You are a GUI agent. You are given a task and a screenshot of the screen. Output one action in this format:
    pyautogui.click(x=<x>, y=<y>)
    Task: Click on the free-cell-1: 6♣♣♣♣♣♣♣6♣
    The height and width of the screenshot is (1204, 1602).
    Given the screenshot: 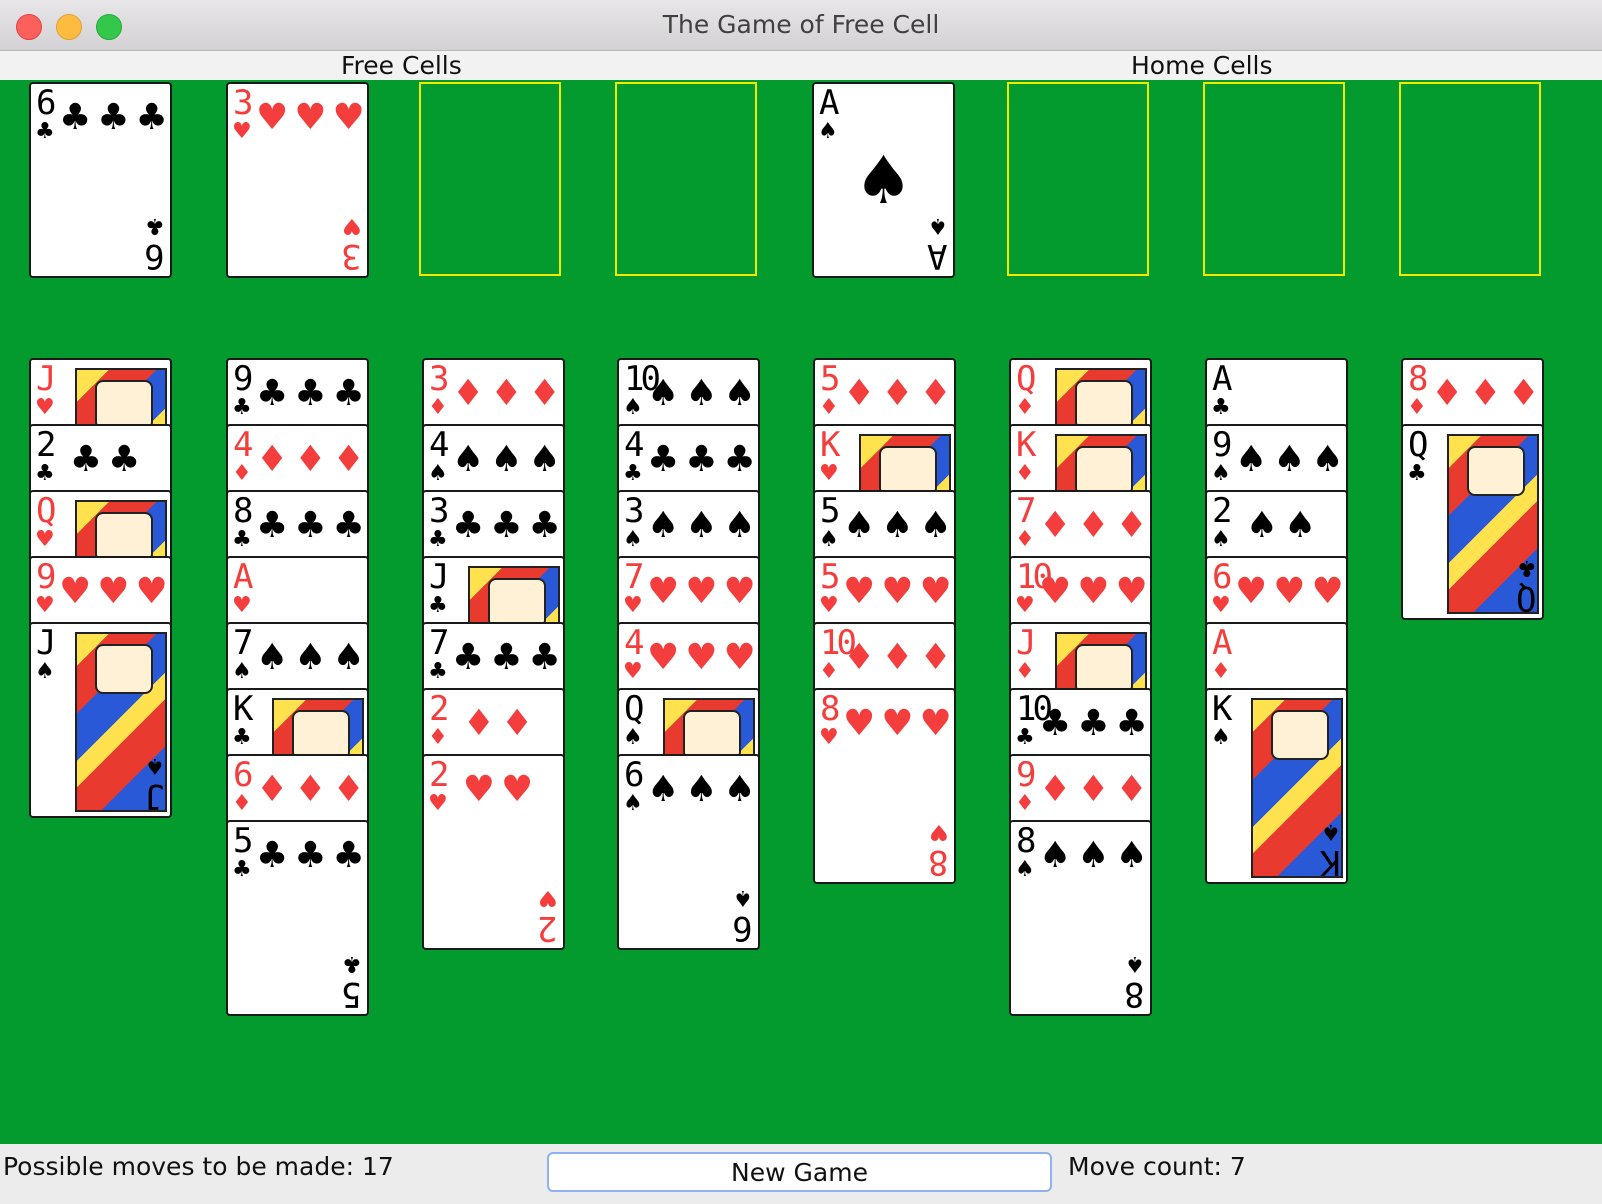 What is the action you would take?
    pyautogui.click(x=100, y=180)
    